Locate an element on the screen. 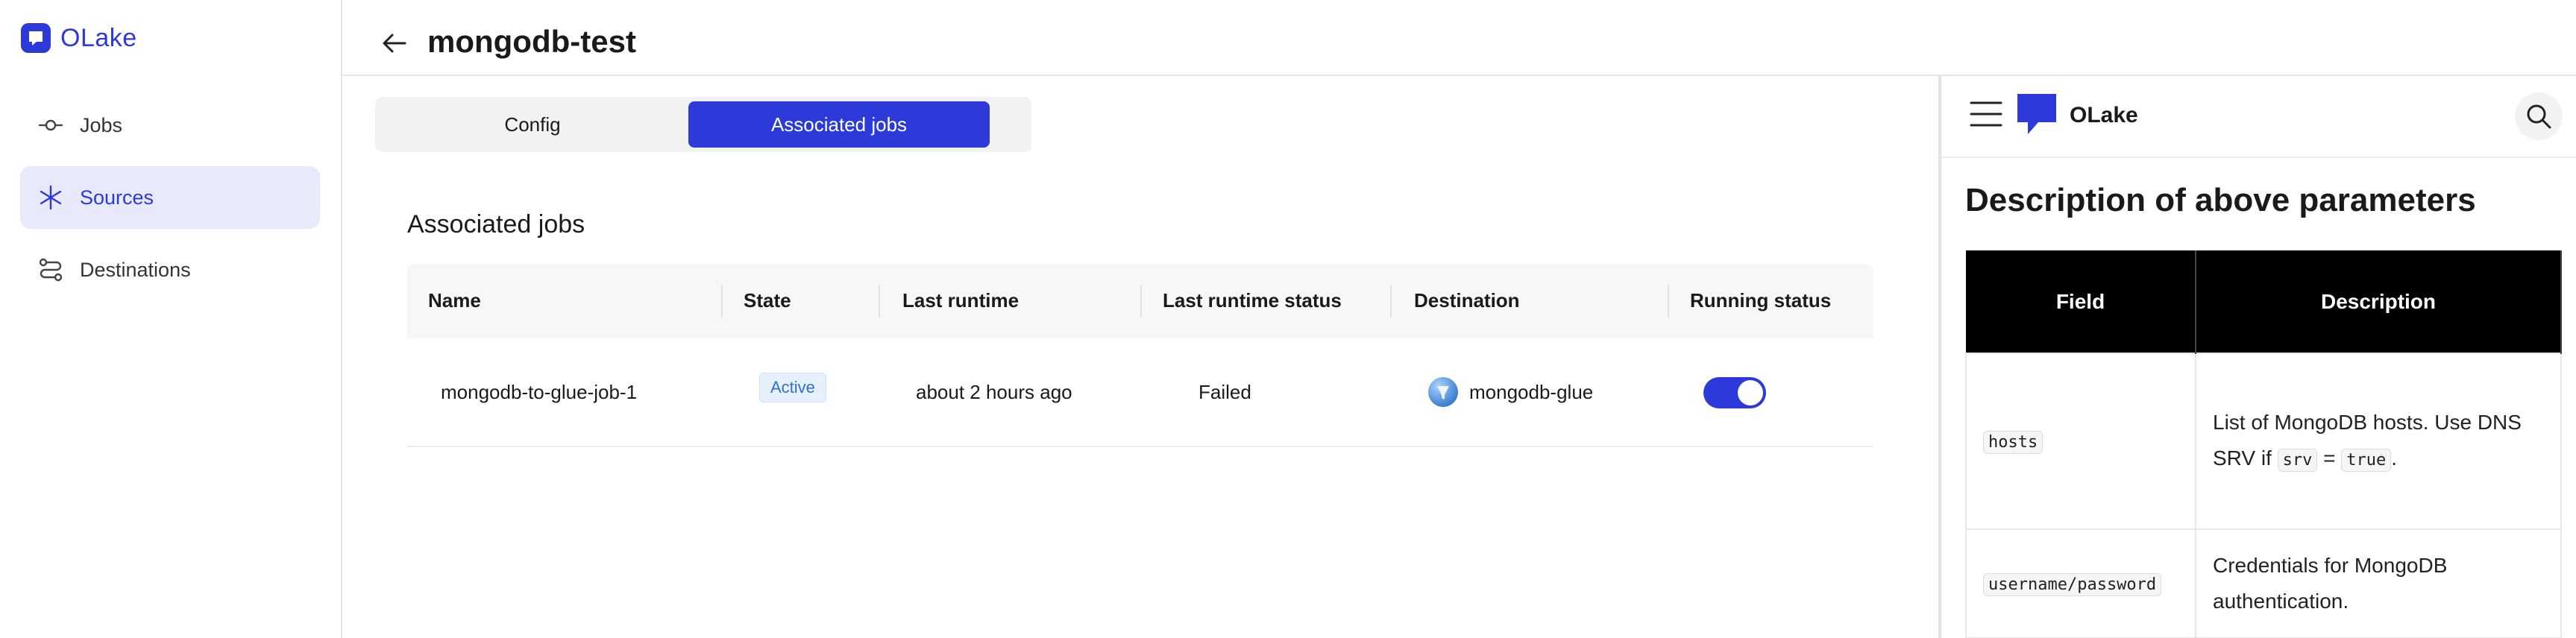 The width and height of the screenshot is (2576, 638). logo-text: OLake is located at coordinates (99, 37).